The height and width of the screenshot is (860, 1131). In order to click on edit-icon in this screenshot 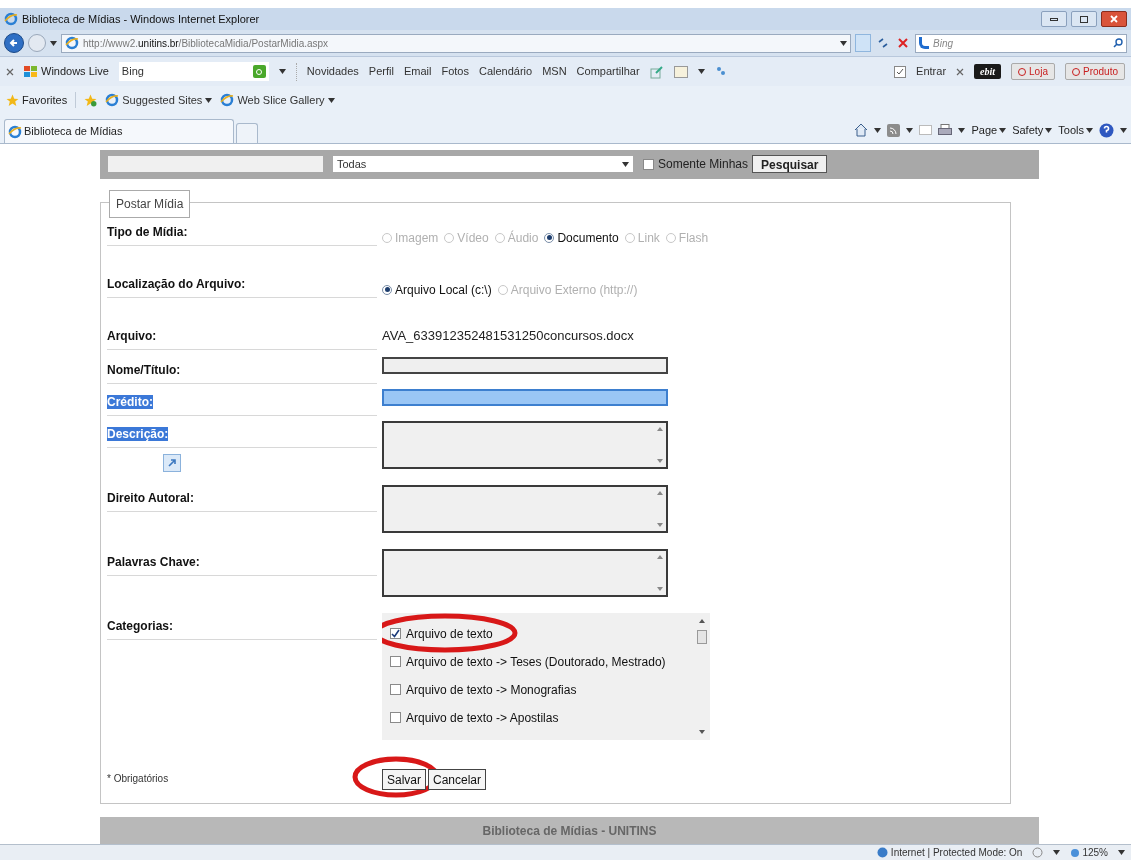, I will do `click(656, 71)`.